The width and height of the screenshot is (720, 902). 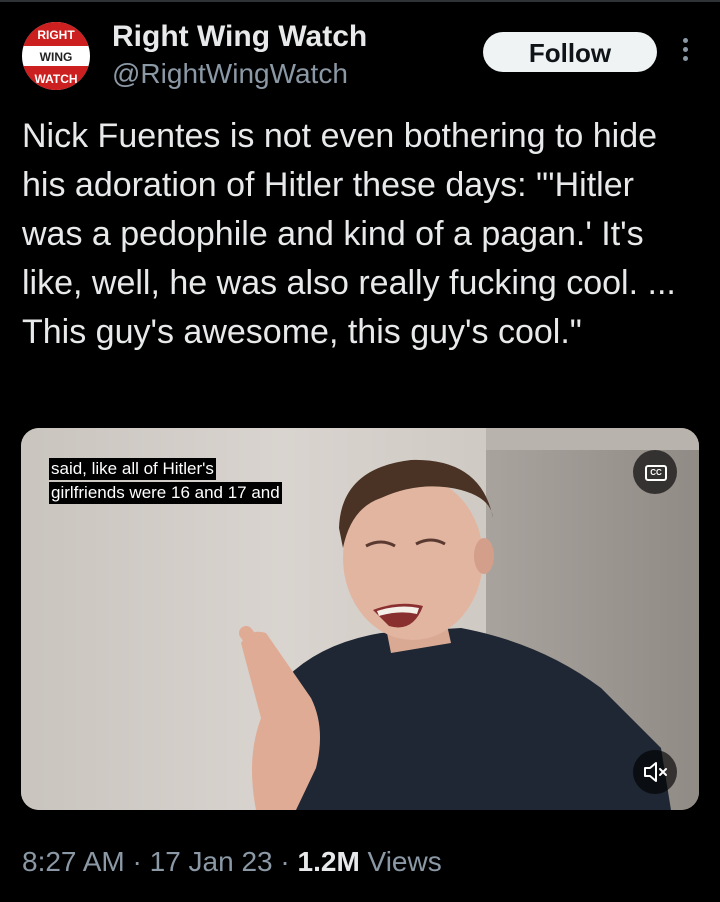 I want to click on tweet-meta: 8:27 AM · 17 Jan 23 · 1.2M Views, so click(x=232, y=862).